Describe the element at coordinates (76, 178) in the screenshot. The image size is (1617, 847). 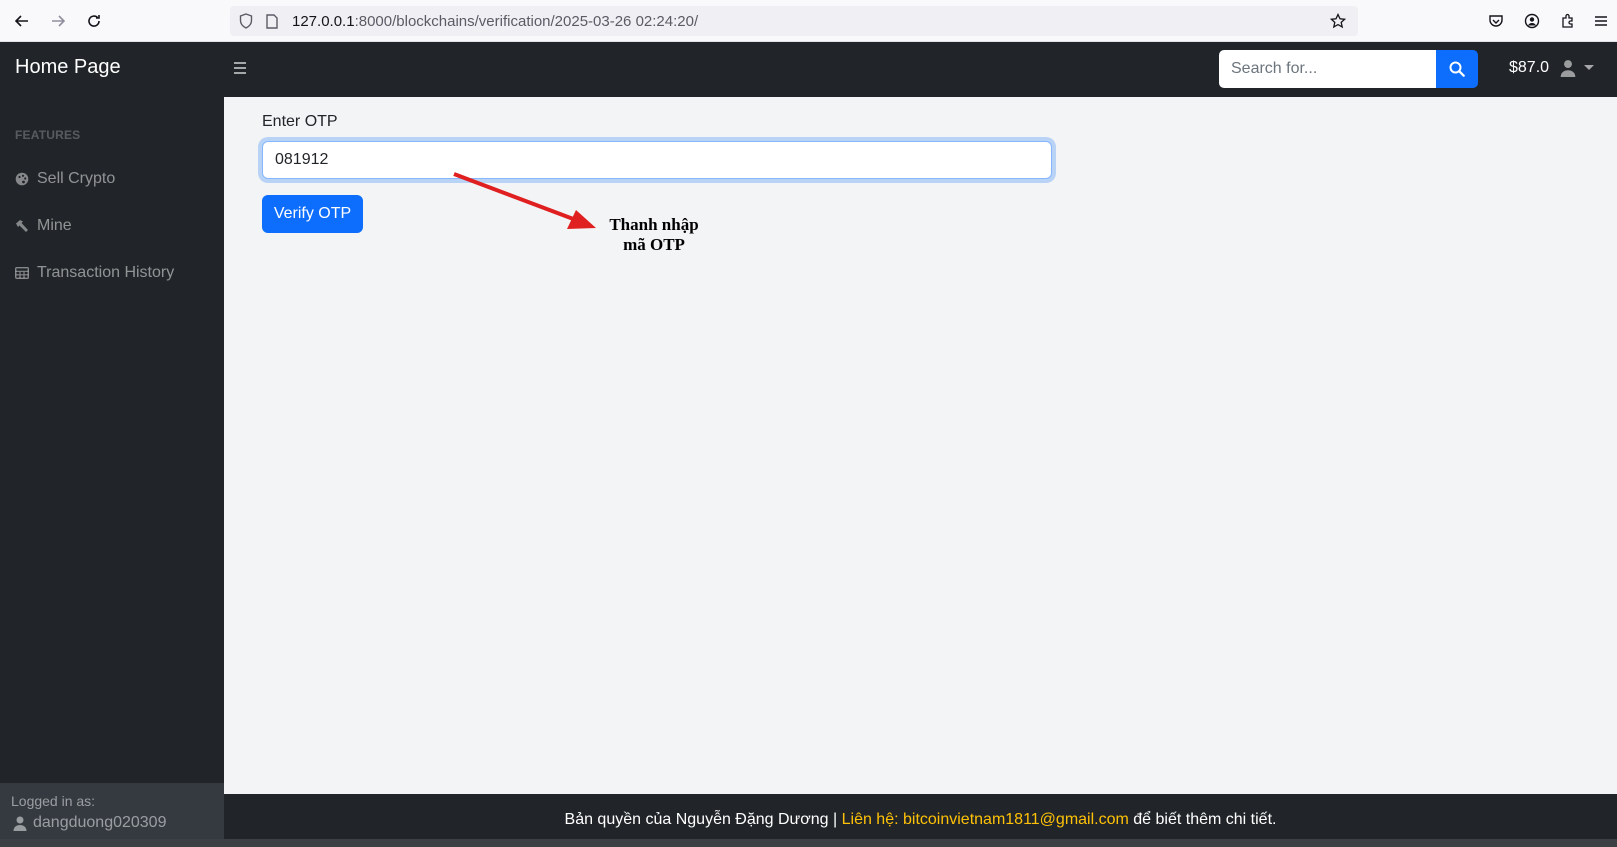
I see `sidebar-item-label: Sell Crypto` at that location.